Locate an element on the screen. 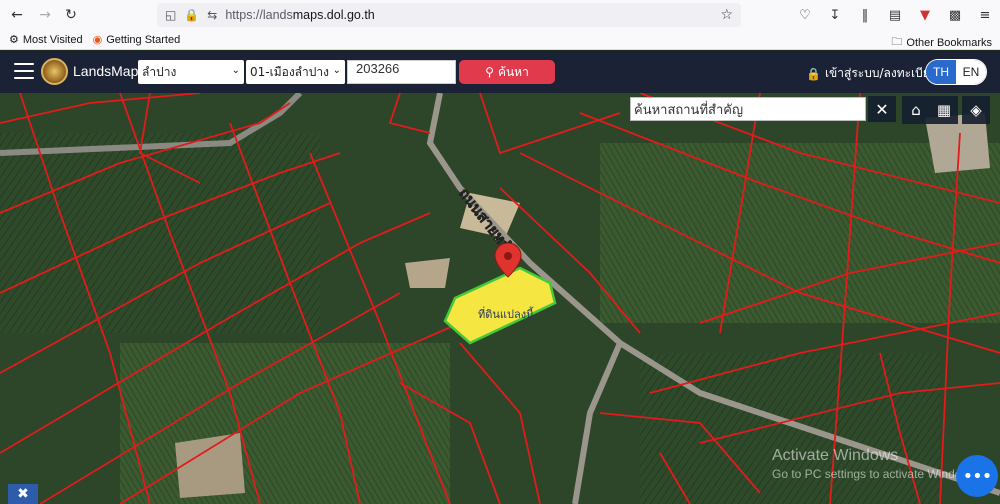 This screenshot has width=1000, height=504. login-link: 🔒 เข้าสู่ระบบ/ลงทะเบียน is located at coordinates (872, 73).